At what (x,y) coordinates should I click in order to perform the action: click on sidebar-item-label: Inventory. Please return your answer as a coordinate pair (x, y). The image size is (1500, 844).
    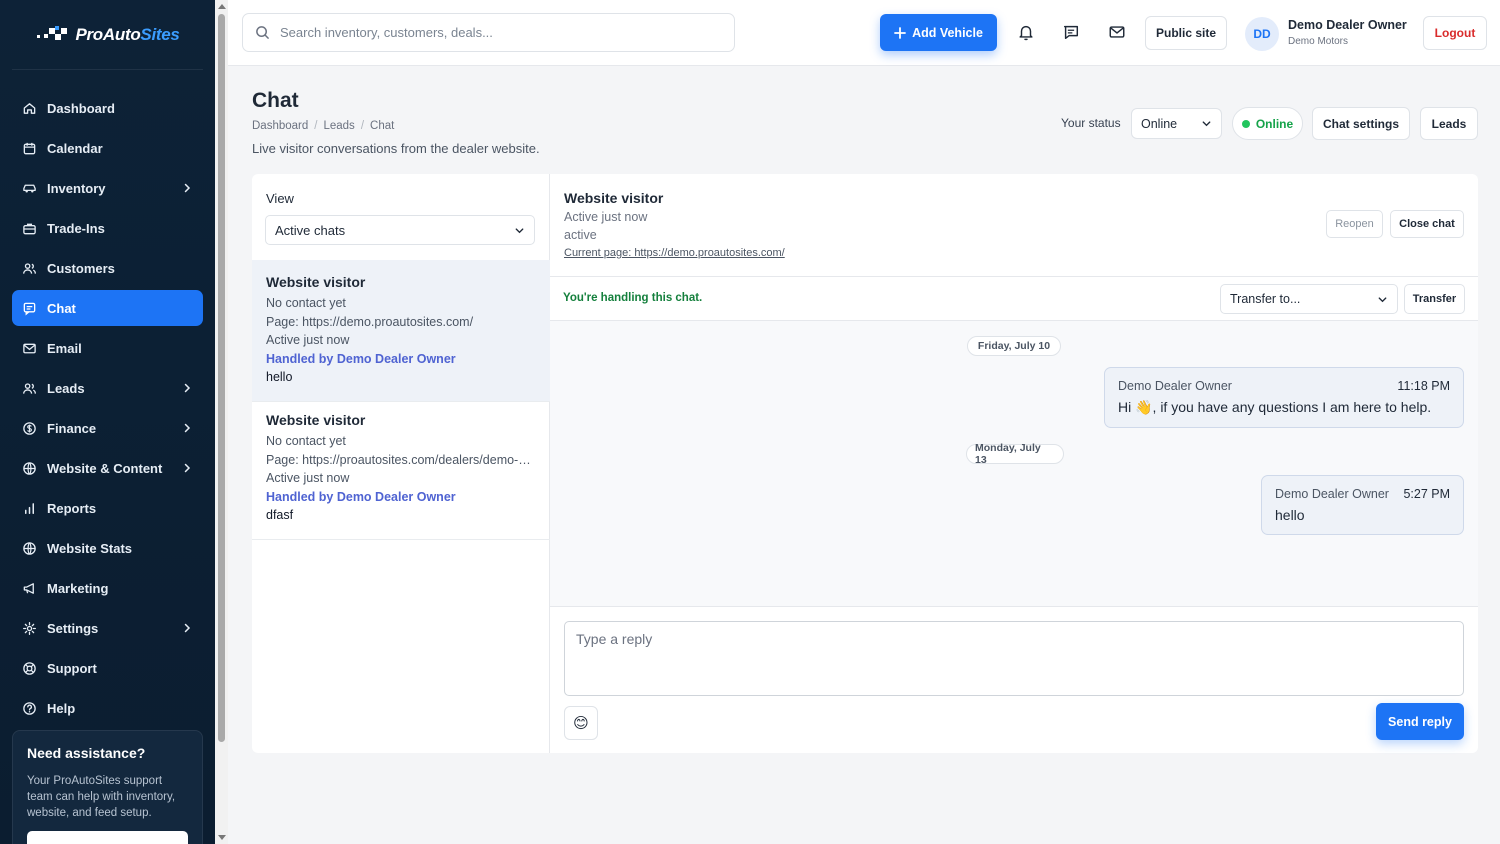
    Looking at the image, I should click on (76, 188).